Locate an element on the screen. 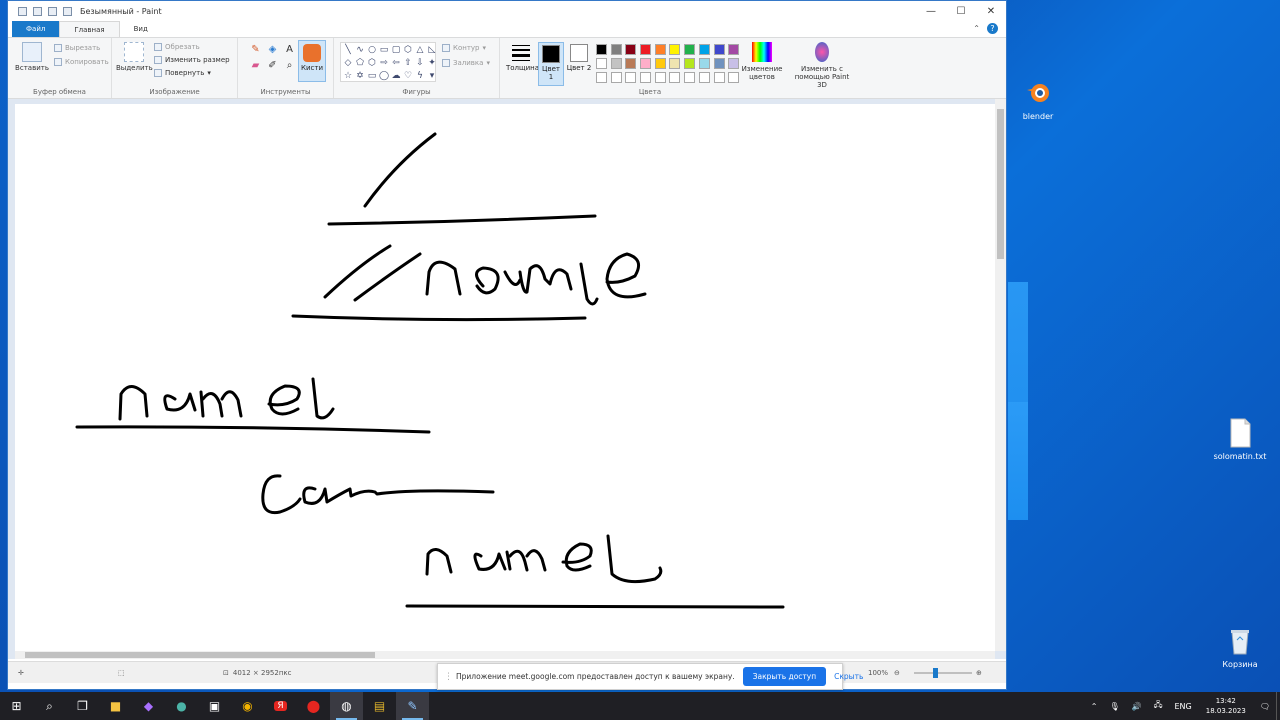  rotate-button: Повернуть ▾ is located at coordinates (182, 73).